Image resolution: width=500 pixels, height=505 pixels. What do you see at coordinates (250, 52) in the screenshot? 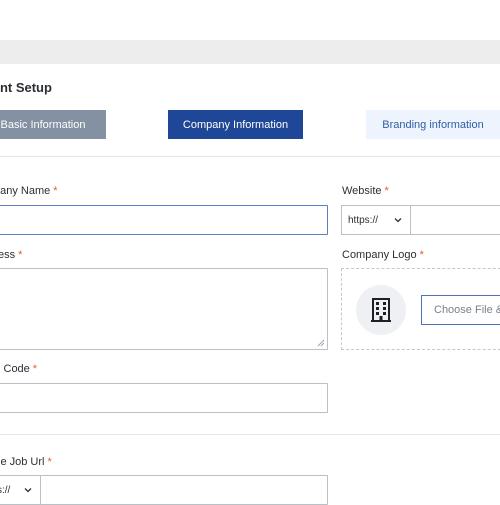
I see `top-bar` at bounding box center [250, 52].